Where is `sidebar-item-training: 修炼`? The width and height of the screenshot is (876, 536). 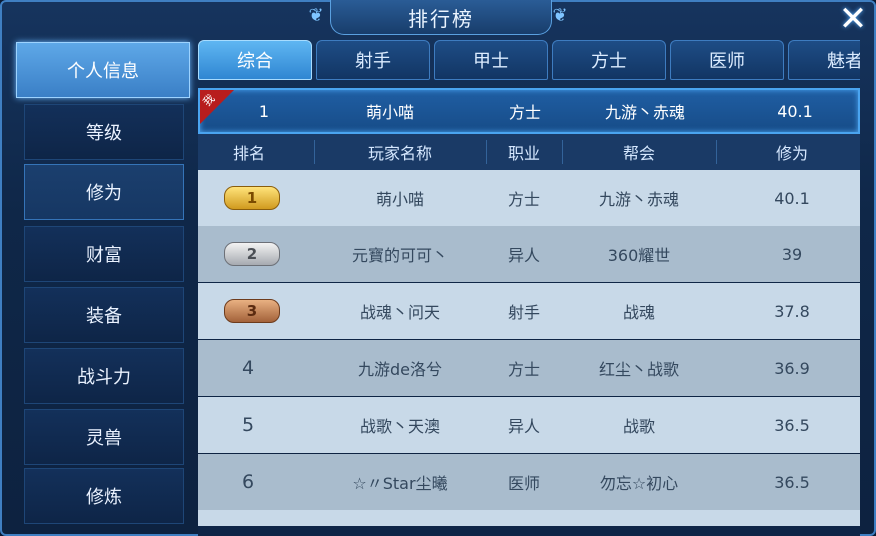 sidebar-item-training: 修炼 is located at coordinates (104, 496).